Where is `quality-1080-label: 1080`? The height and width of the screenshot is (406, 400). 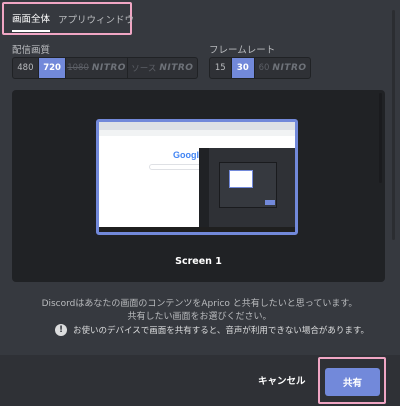
quality-1080-label: 1080 is located at coordinates (78, 68).